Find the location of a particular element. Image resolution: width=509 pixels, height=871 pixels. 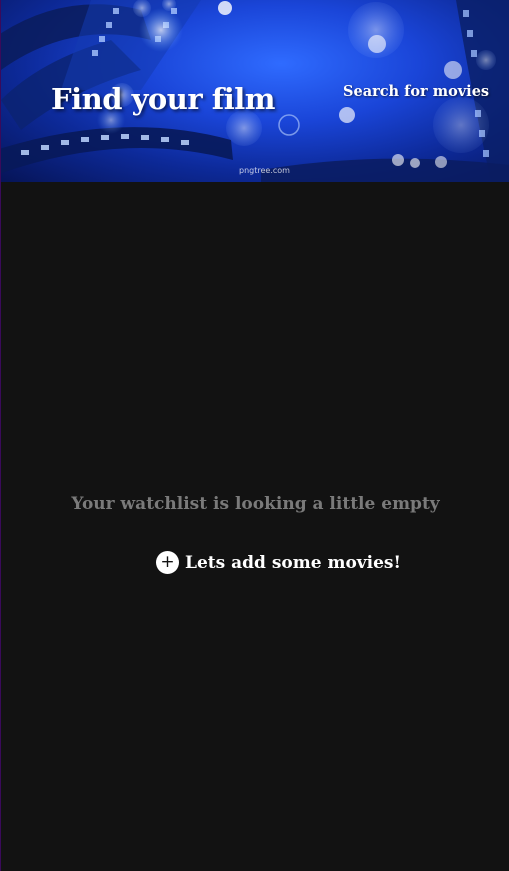

search-movies-link: Search for movies is located at coordinates (416, 91).